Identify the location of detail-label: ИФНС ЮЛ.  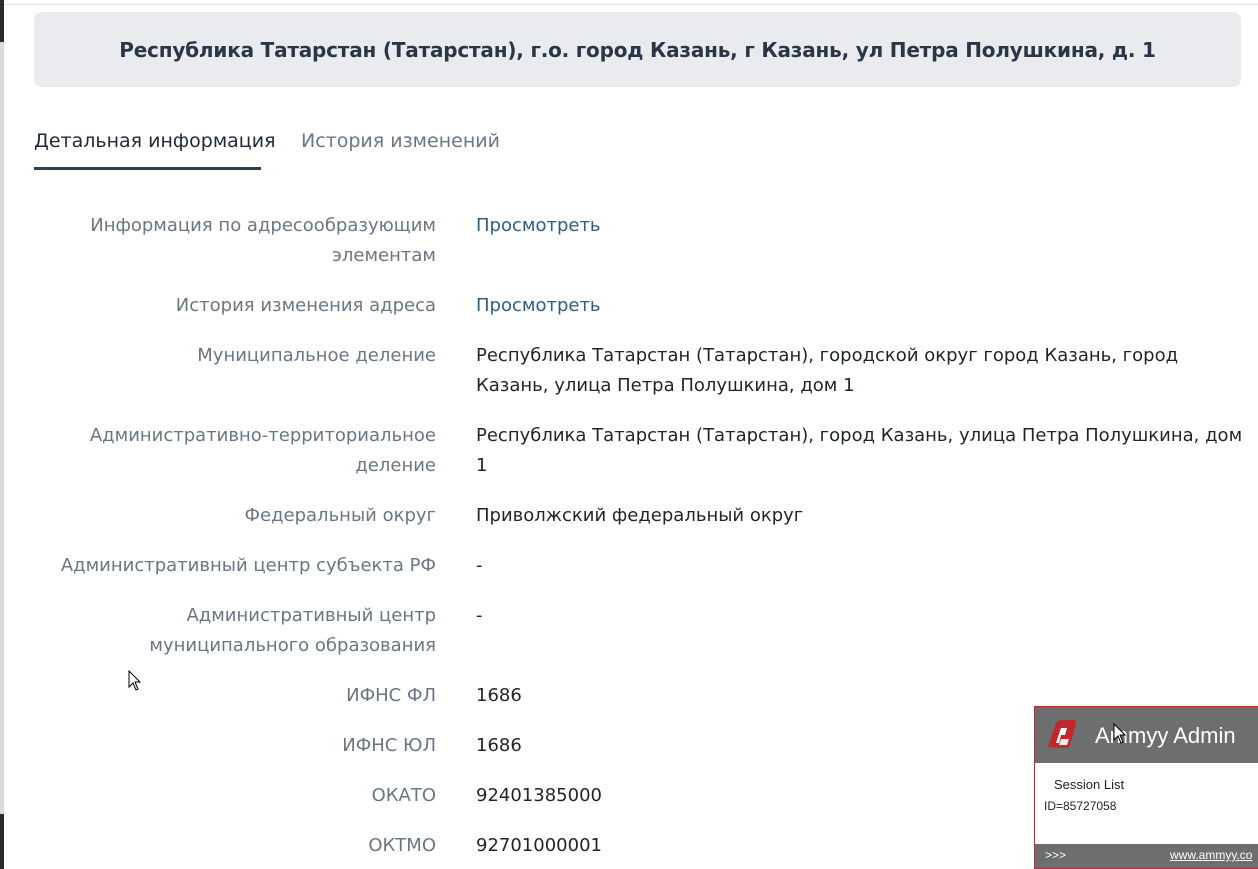
(389, 745).